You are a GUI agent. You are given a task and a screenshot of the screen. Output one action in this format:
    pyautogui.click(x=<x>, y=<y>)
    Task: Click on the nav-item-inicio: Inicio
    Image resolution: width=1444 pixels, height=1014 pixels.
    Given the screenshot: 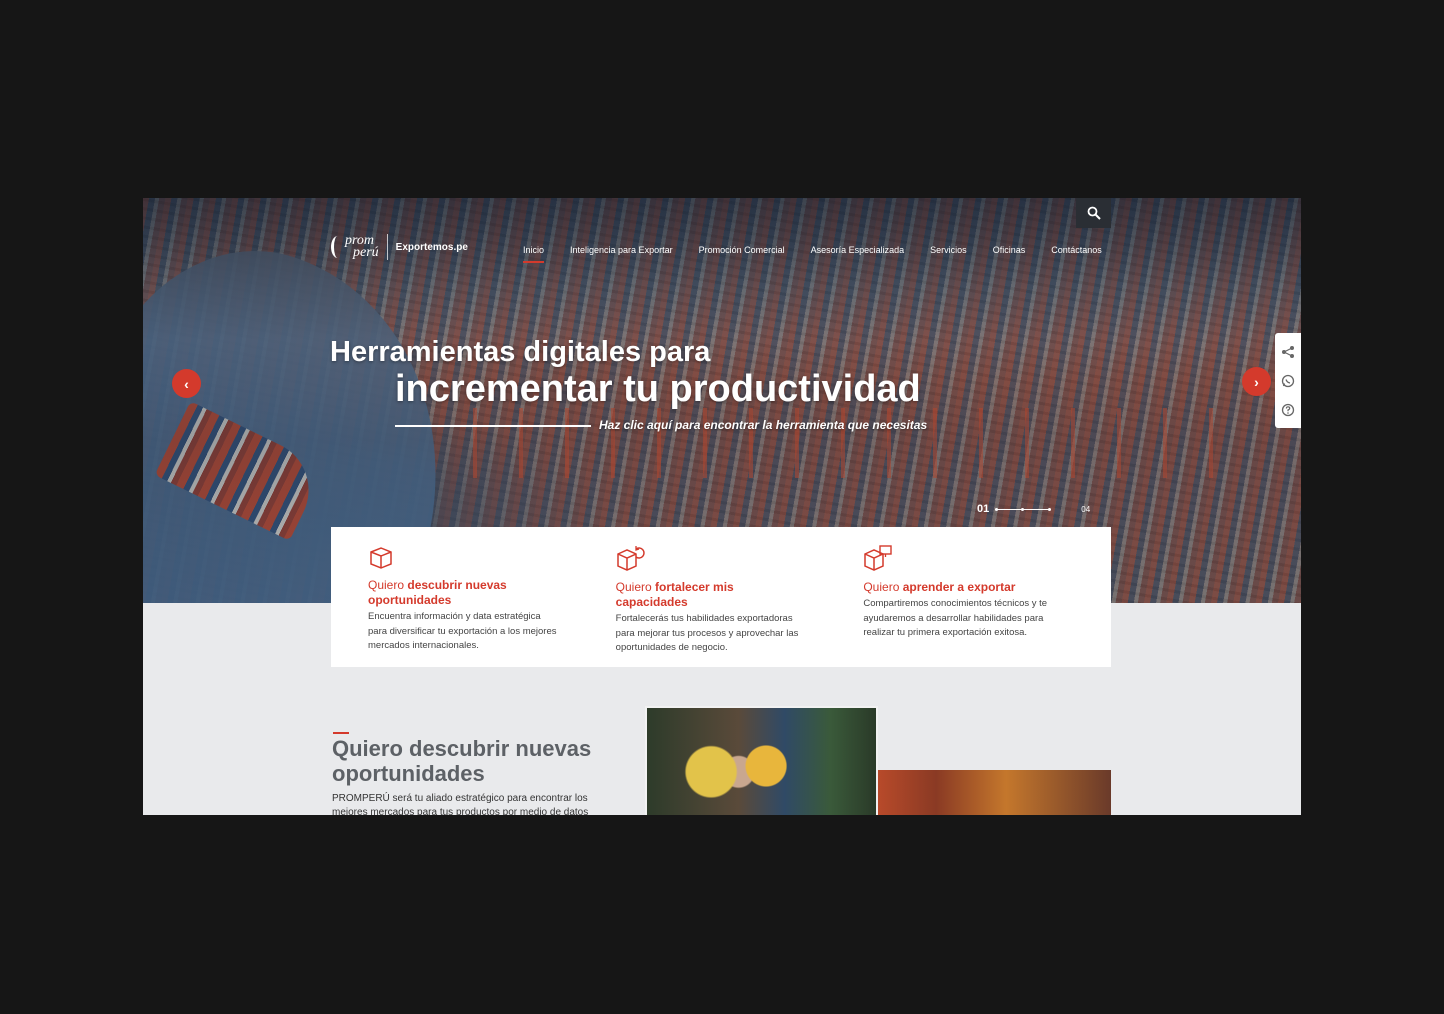 What is the action you would take?
    pyautogui.click(x=534, y=254)
    